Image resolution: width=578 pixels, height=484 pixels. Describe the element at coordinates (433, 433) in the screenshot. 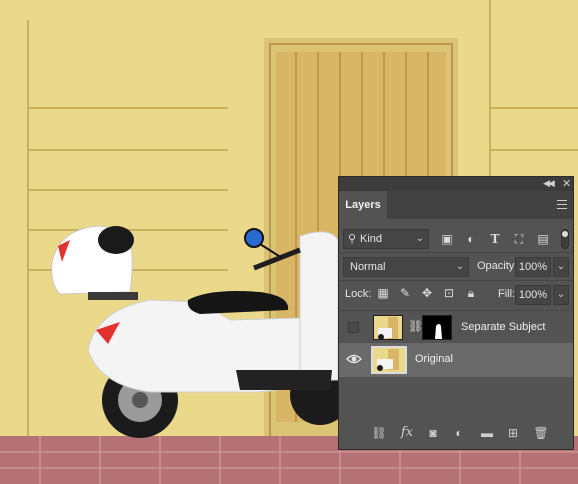

I see `add-mask-icon: ◙` at that location.